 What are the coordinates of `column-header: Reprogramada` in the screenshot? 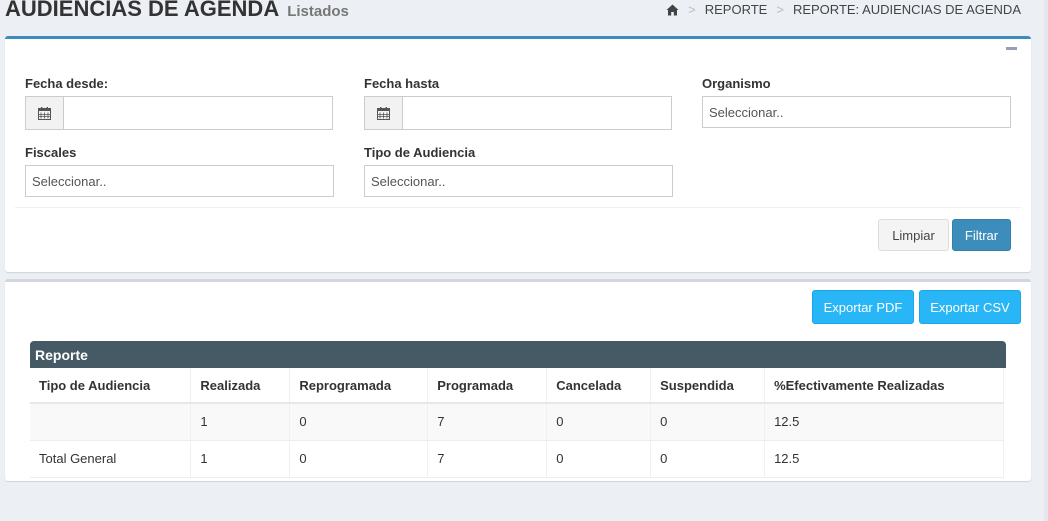 It's located at (359, 386).